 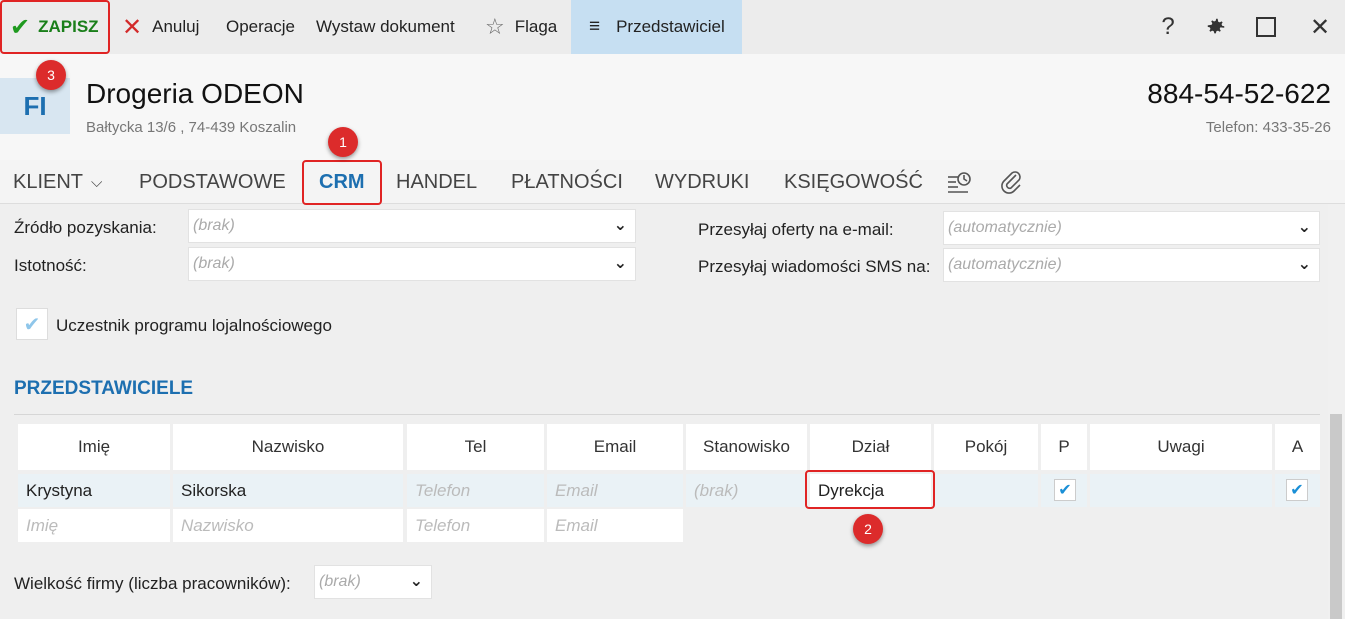 I want to click on paperclip-icon, so click(x=1012, y=182).